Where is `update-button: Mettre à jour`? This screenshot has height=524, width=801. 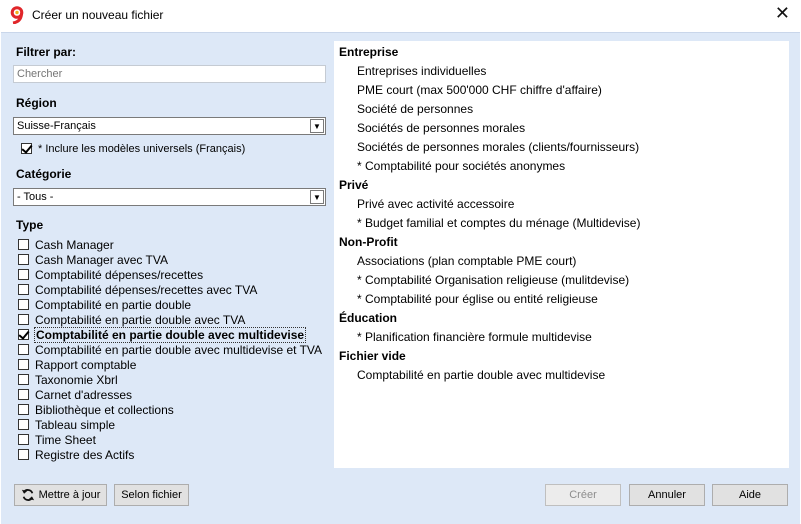 update-button: Mettre à jour is located at coordinates (60, 495).